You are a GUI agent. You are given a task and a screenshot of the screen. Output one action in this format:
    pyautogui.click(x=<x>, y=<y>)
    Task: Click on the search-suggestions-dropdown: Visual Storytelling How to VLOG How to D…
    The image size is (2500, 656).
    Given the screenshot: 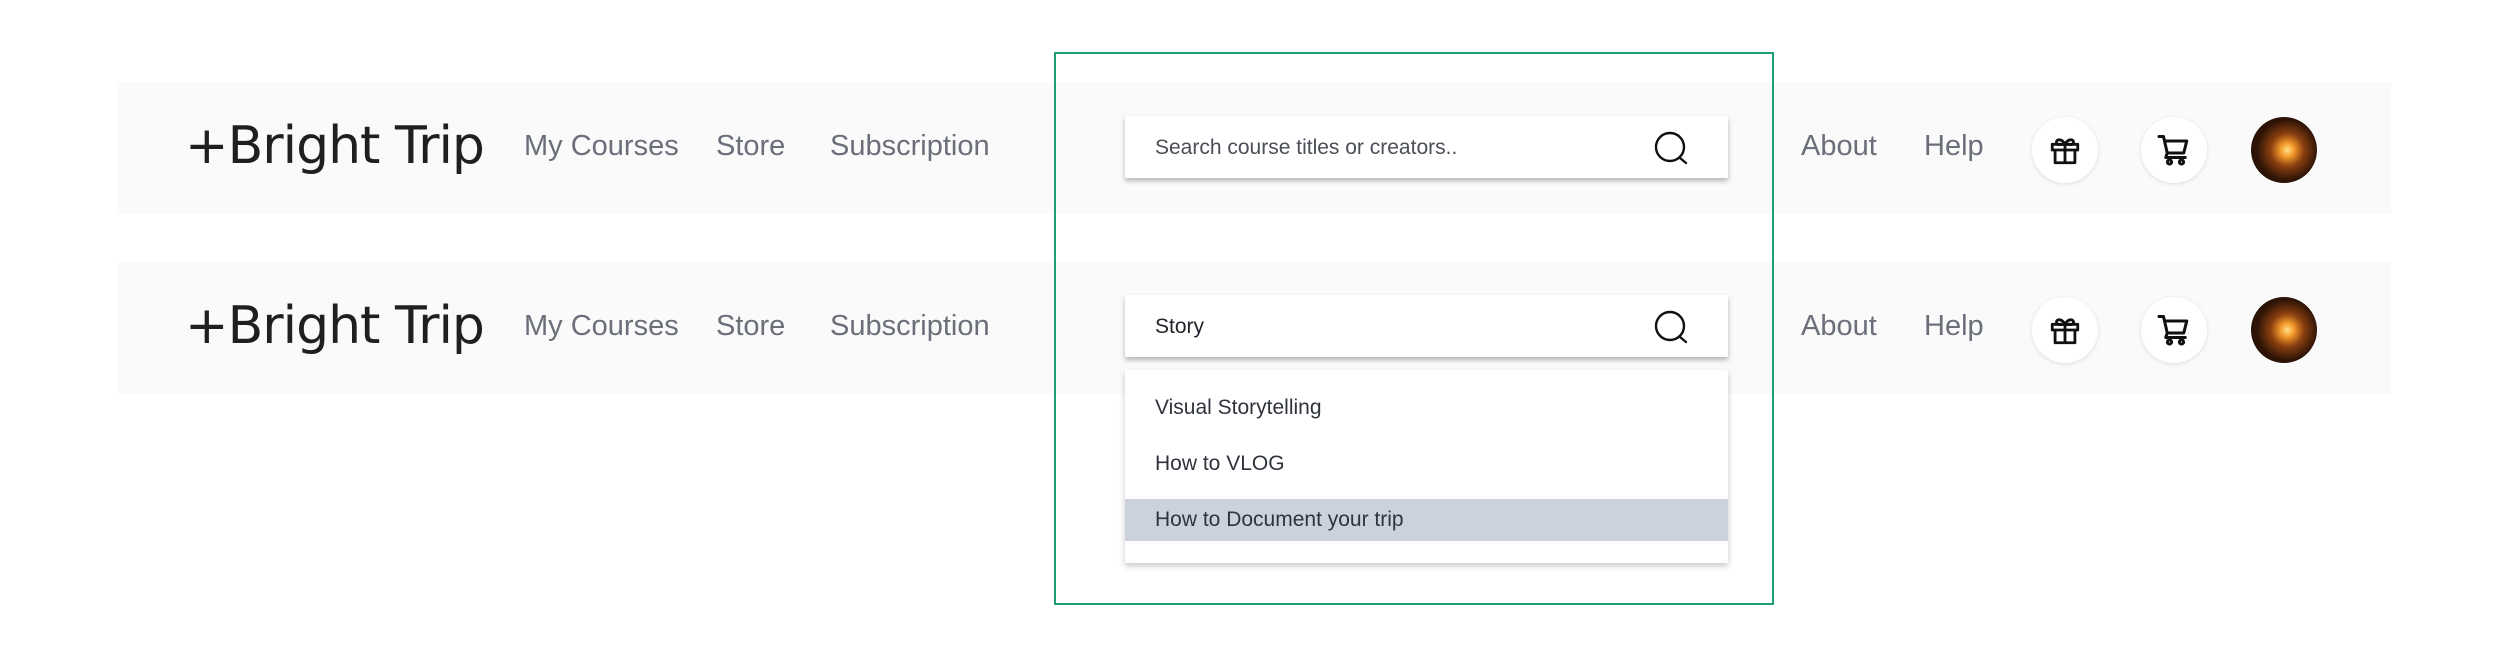 What is the action you would take?
    pyautogui.click(x=1426, y=466)
    